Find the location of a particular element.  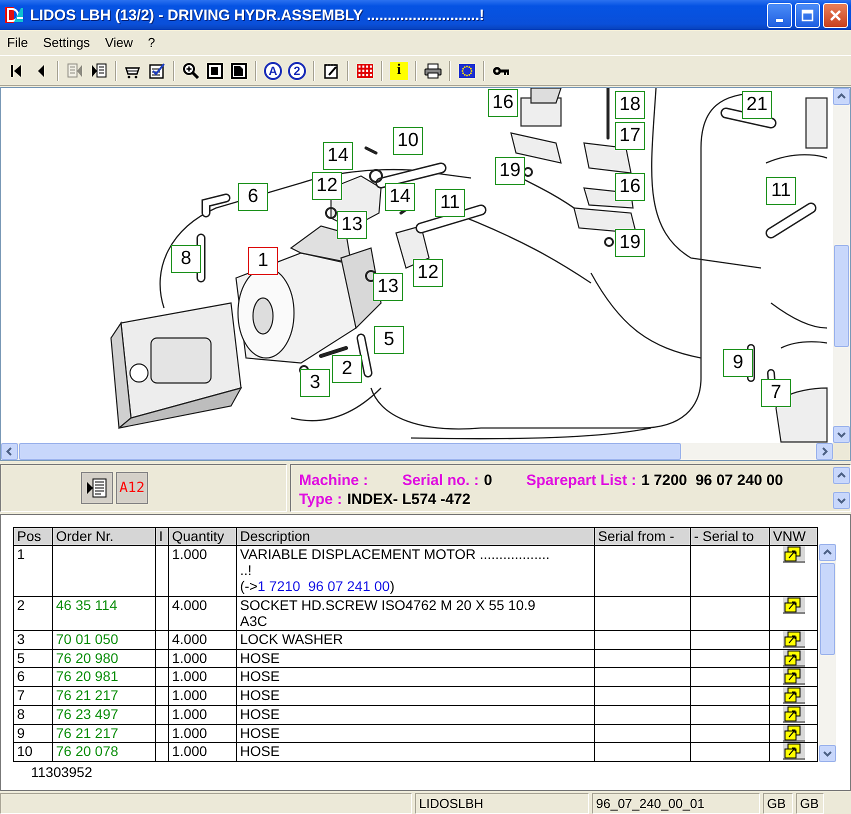

callout-label: 21 is located at coordinates (757, 105).